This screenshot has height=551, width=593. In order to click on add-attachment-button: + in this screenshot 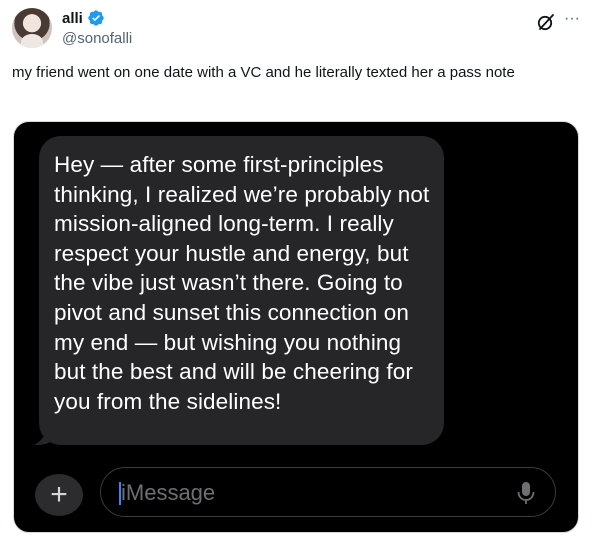, I will do `click(59, 495)`.